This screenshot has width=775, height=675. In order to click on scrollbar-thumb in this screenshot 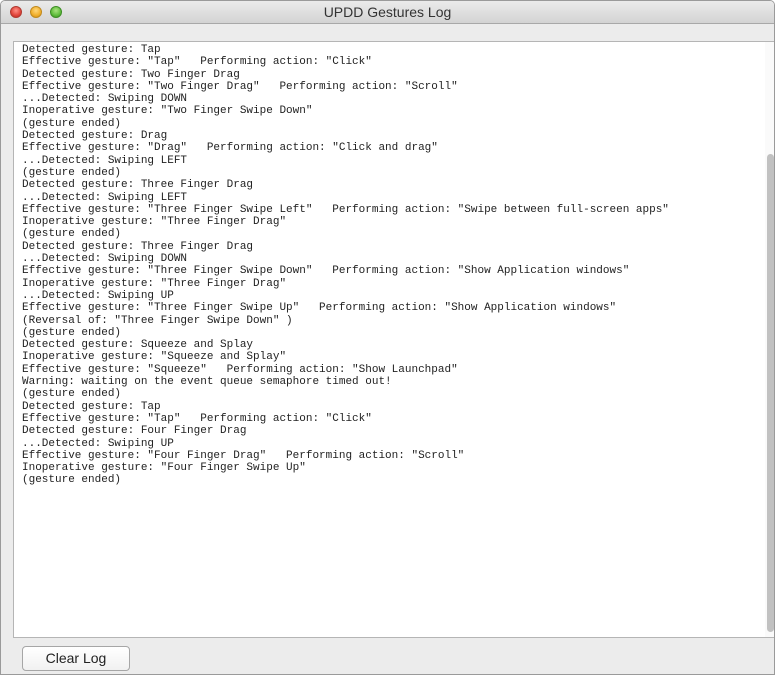, I will do `click(770, 393)`.